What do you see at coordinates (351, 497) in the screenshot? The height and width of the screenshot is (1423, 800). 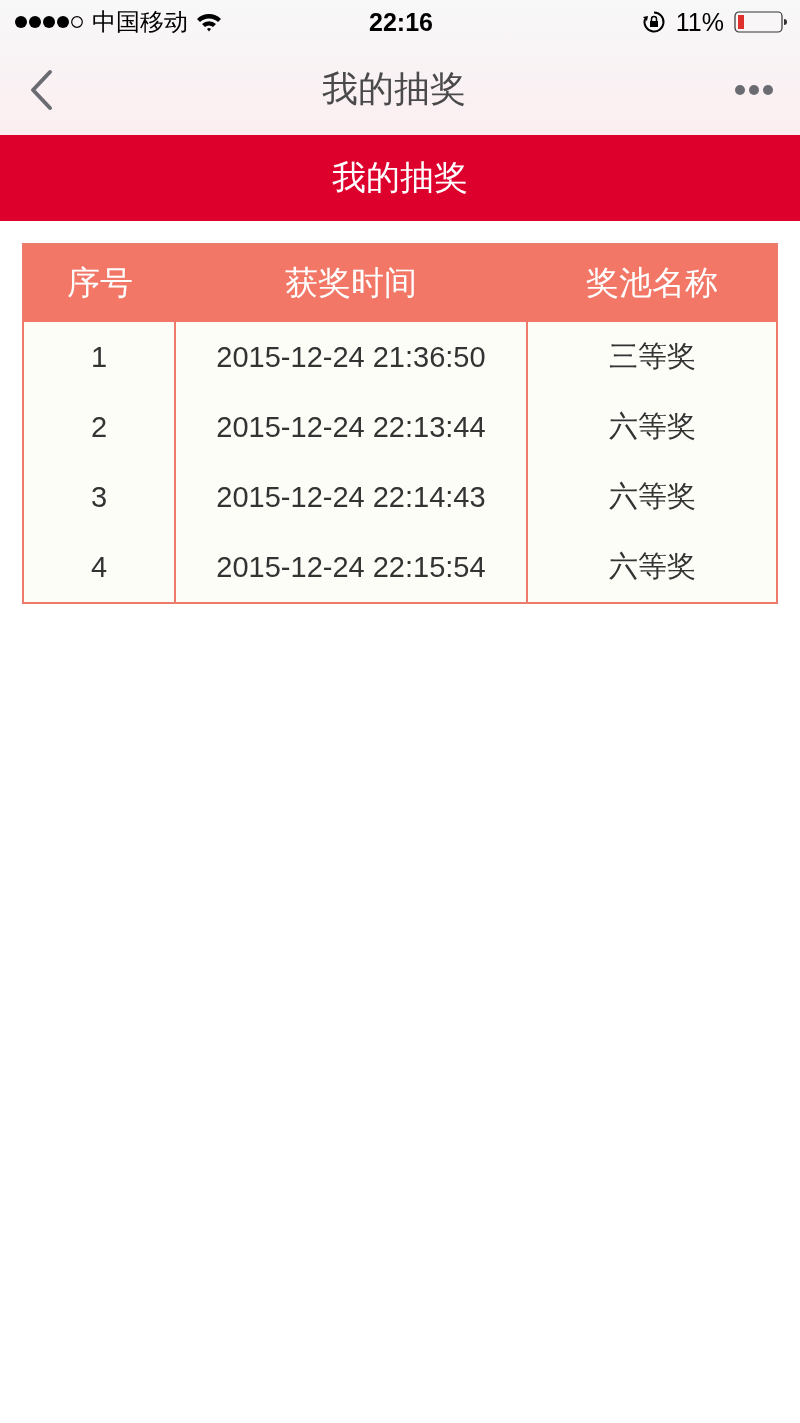 I see `table-cell: 2015-12-24 22:14:43` at bounding box center [351, 497].